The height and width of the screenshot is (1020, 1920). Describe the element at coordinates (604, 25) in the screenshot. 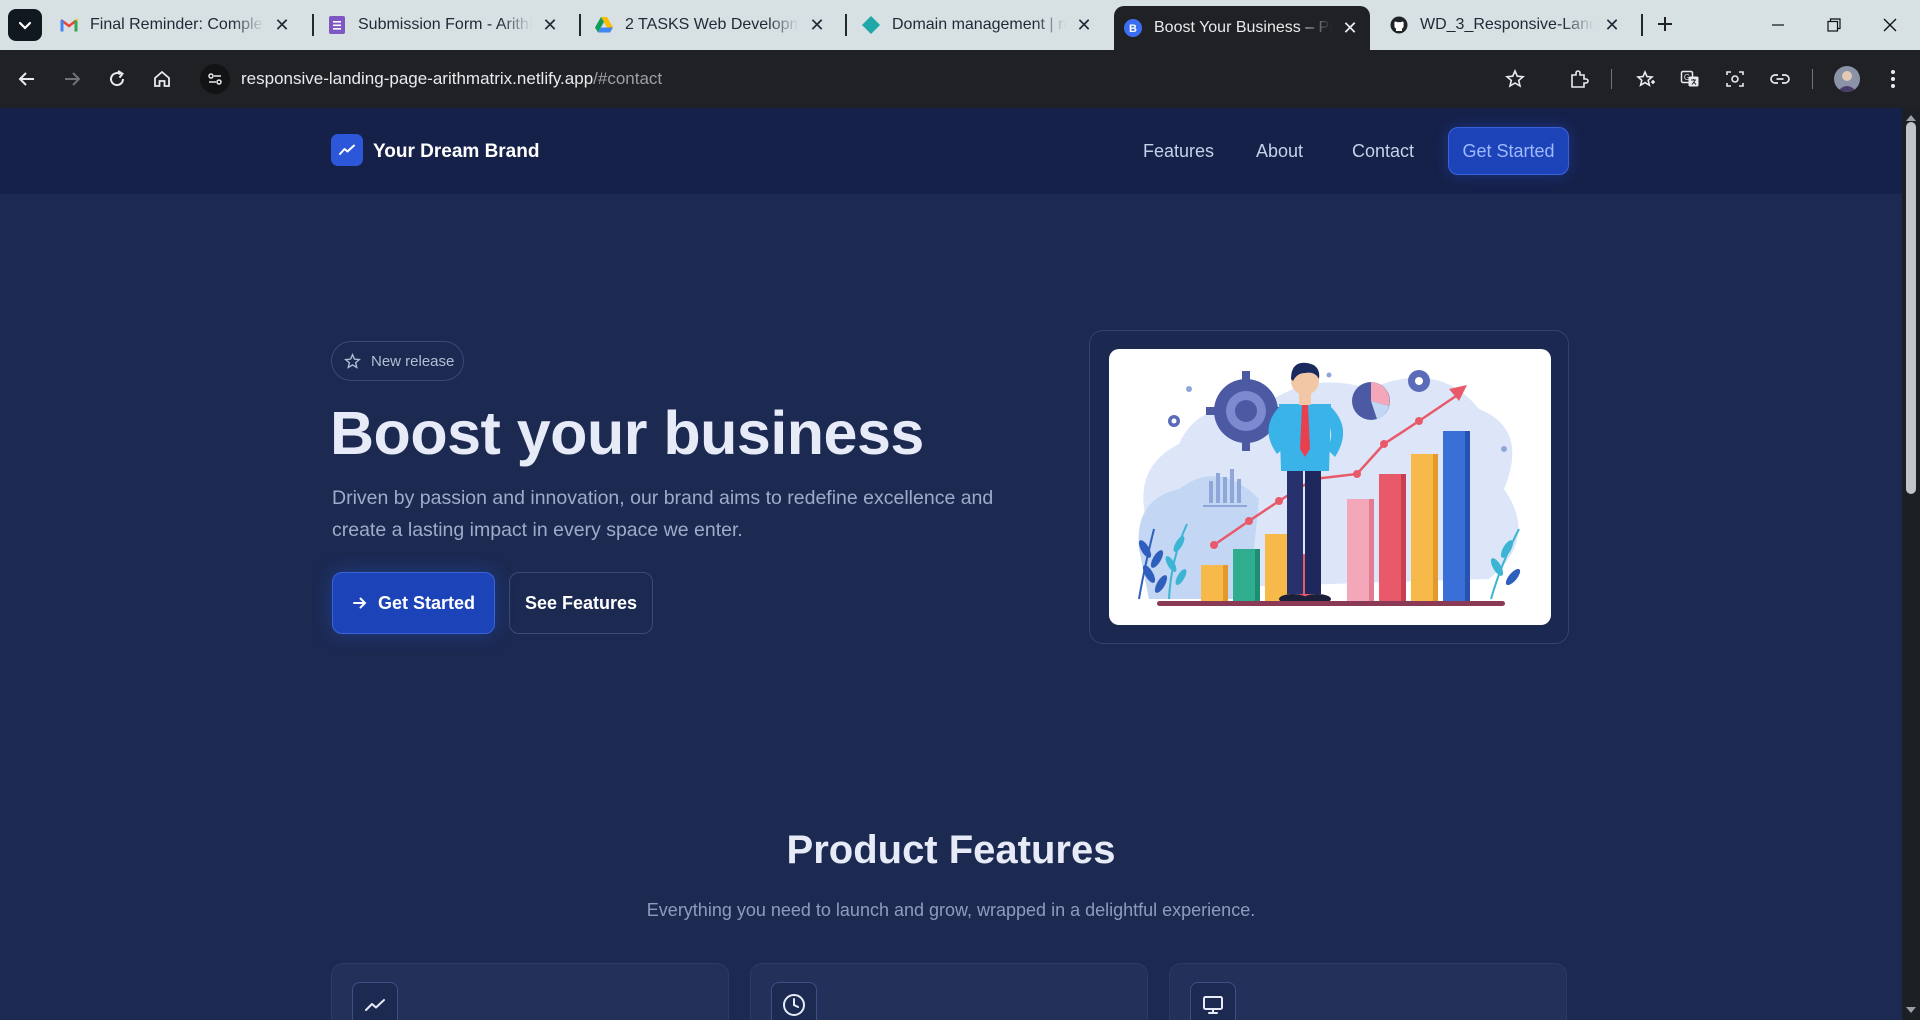

I see `drive-icon` at that location.